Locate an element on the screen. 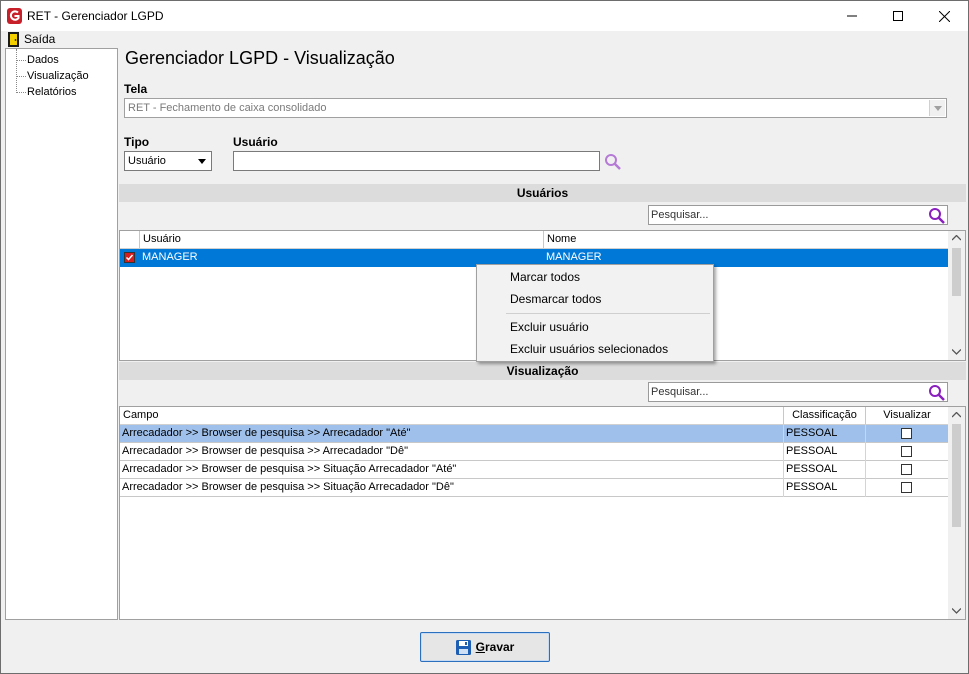  tree-item-dados: Dados is located at coordinates (61, 60).